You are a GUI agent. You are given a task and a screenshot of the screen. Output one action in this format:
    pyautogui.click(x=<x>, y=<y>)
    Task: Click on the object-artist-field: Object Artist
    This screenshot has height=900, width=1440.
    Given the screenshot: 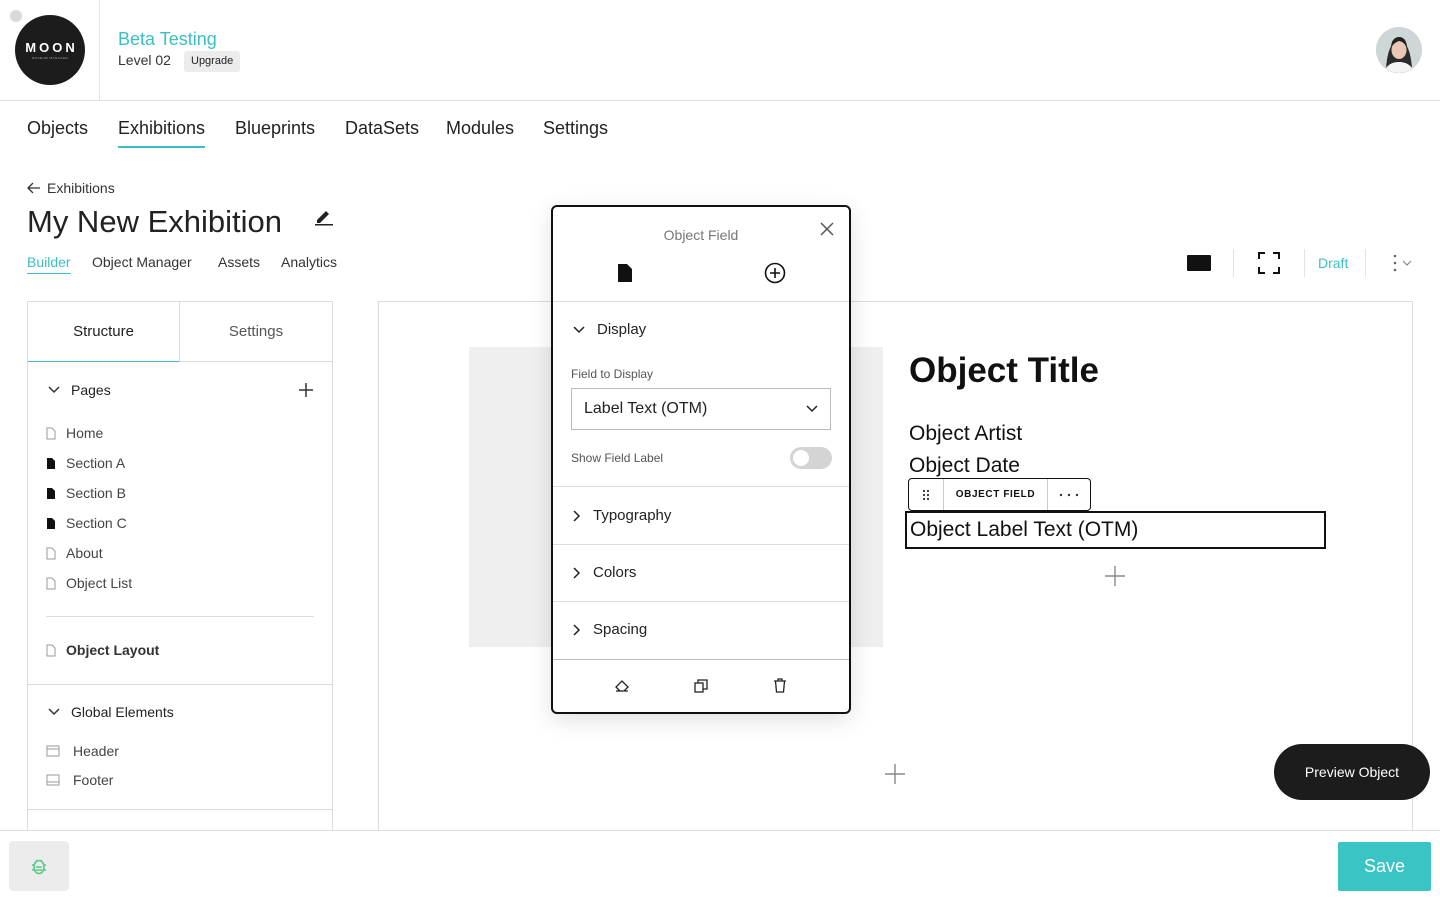 What is the action you would take?
    pyautogui.click(x=965, y=434)
    